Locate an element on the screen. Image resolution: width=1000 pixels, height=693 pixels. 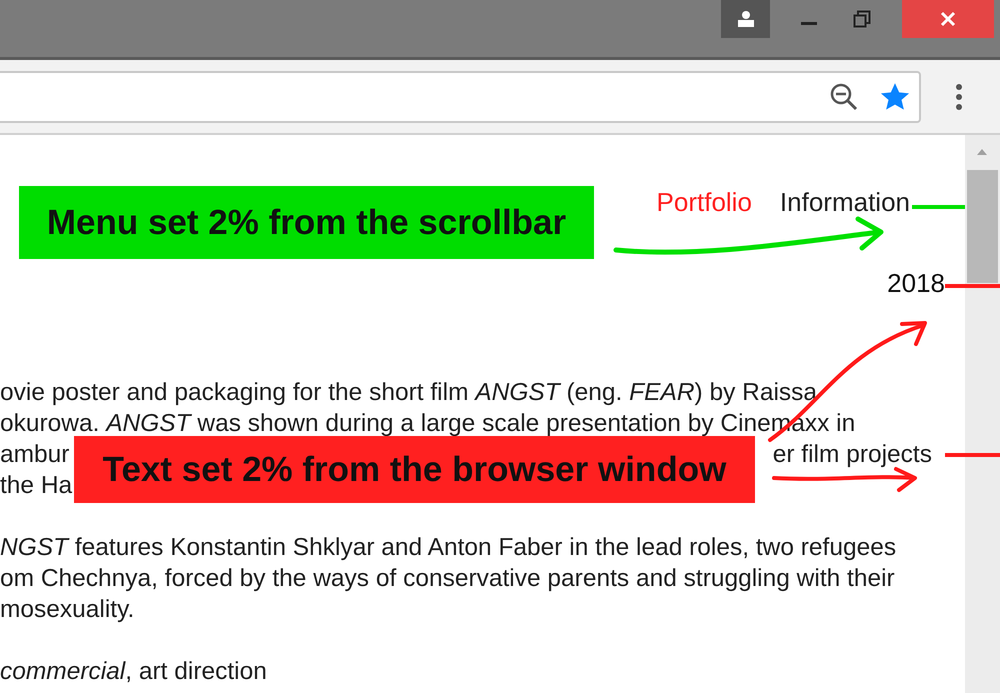
scrollbar is located at coordinates (982, 414).